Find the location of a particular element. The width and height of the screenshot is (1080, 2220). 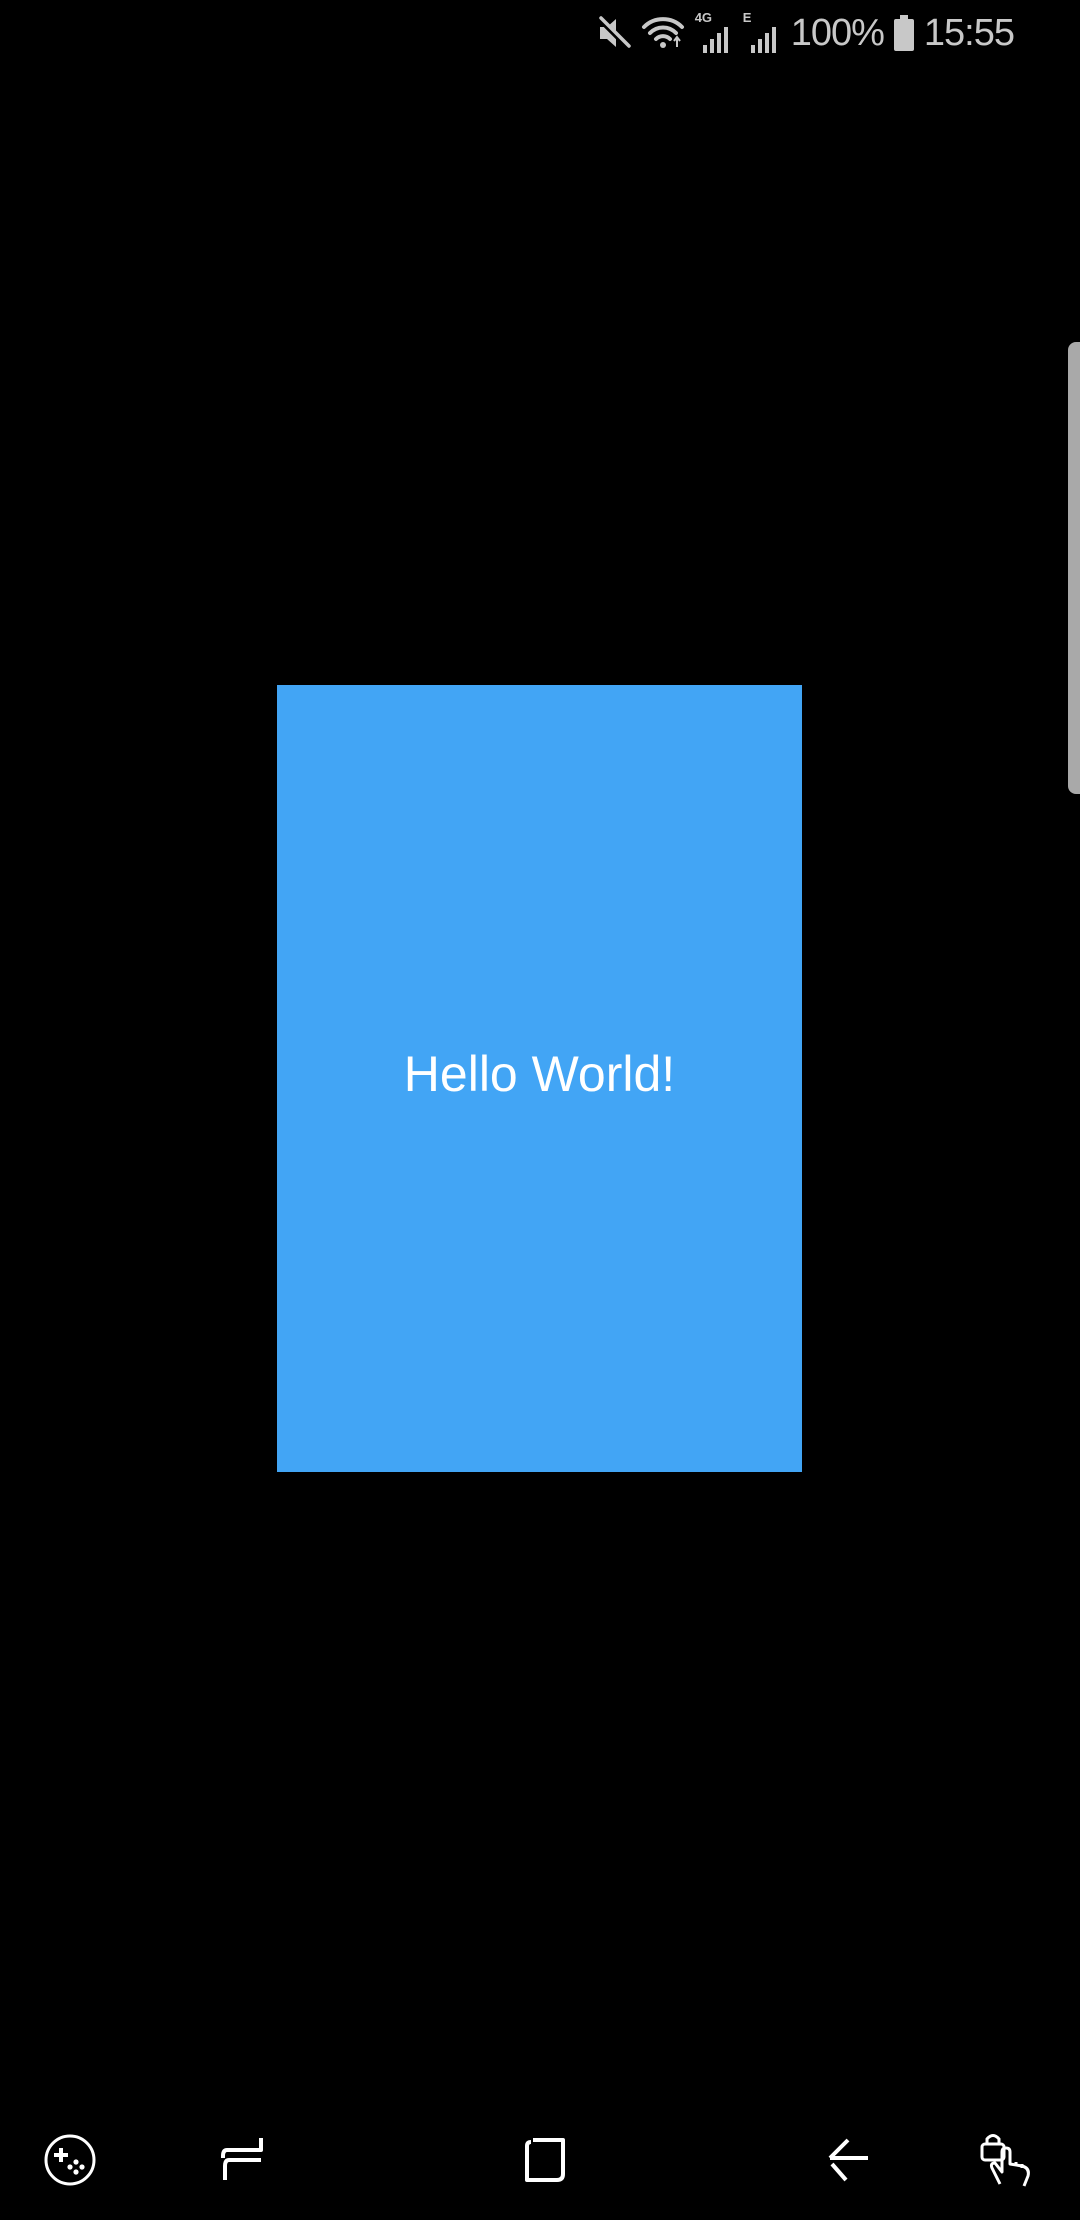

back-button is located at coordinates (848, 2160).